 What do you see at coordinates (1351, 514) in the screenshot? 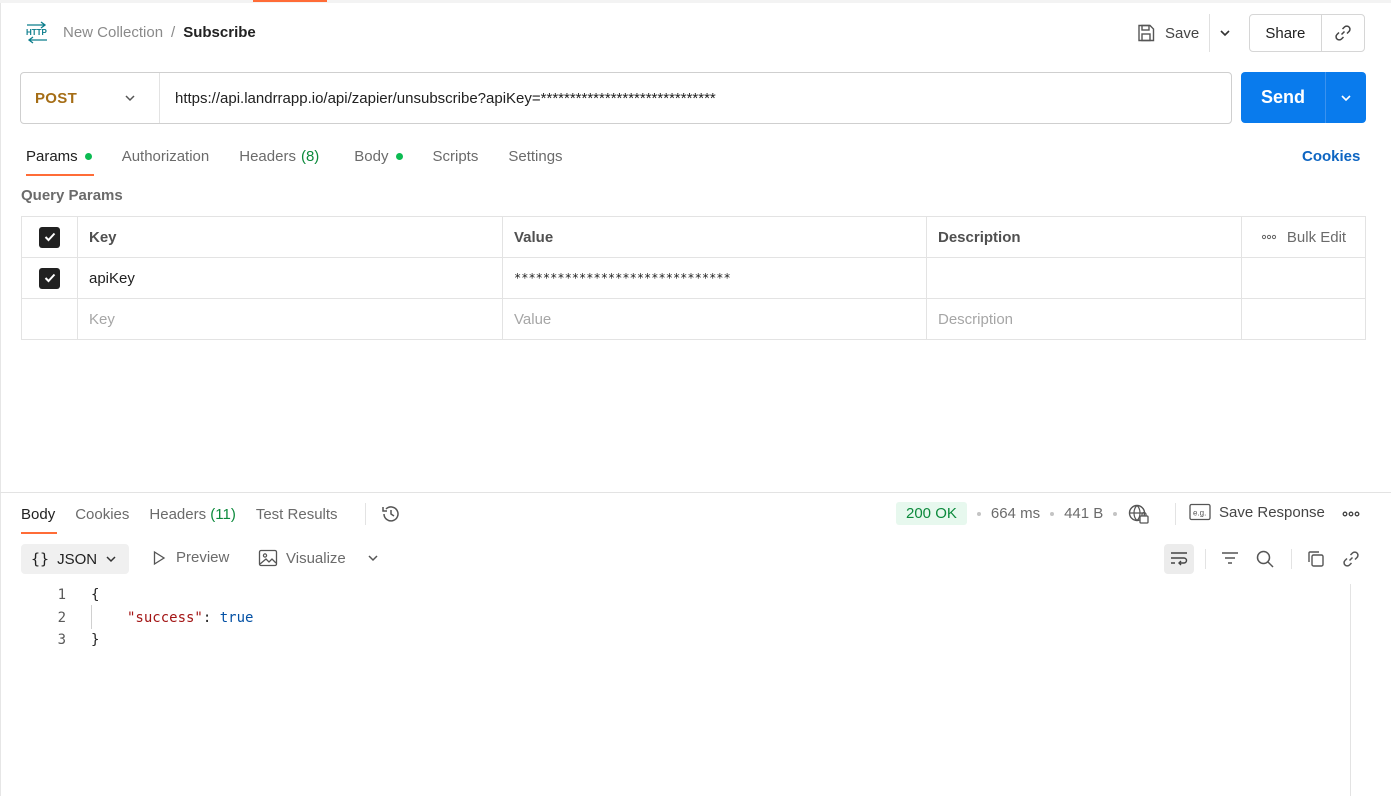
I see `more-options-icon` at bounding box center [1351, 514].